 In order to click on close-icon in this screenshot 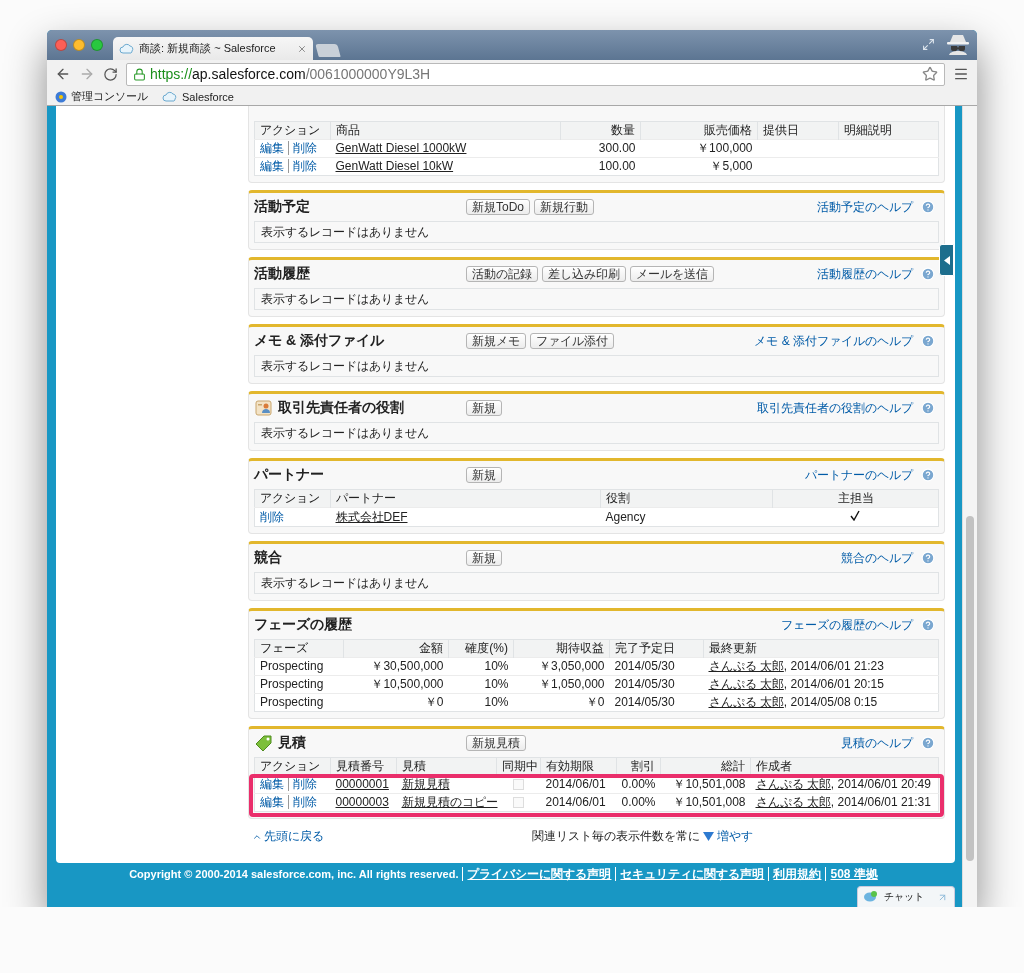, I will do `click(302, 48)`.